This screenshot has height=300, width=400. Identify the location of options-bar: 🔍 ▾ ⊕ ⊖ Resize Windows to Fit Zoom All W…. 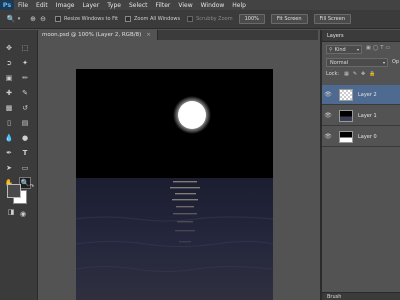
(200, 19).